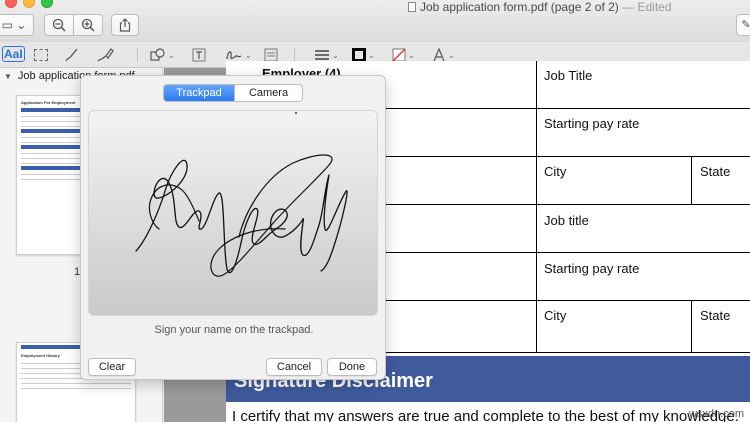  Describe the element at coordinates (716, 414) in the screenshot. I see `watermark: wsxdn.com` at that location.